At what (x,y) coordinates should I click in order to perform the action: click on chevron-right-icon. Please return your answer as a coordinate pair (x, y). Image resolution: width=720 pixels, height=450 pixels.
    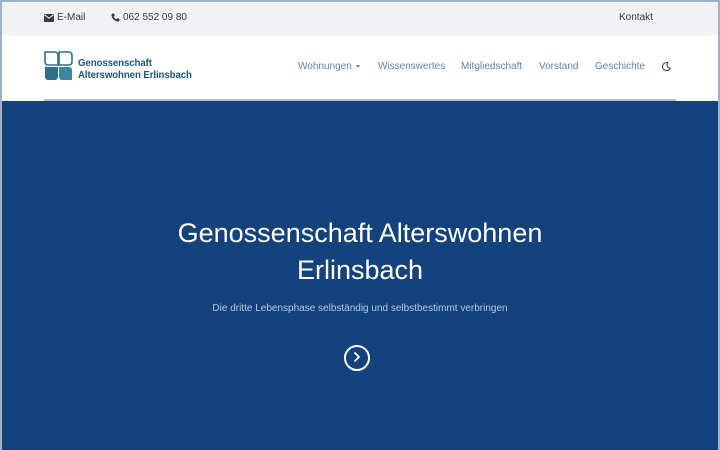
    Looking at the image, I should click on (357, 358).